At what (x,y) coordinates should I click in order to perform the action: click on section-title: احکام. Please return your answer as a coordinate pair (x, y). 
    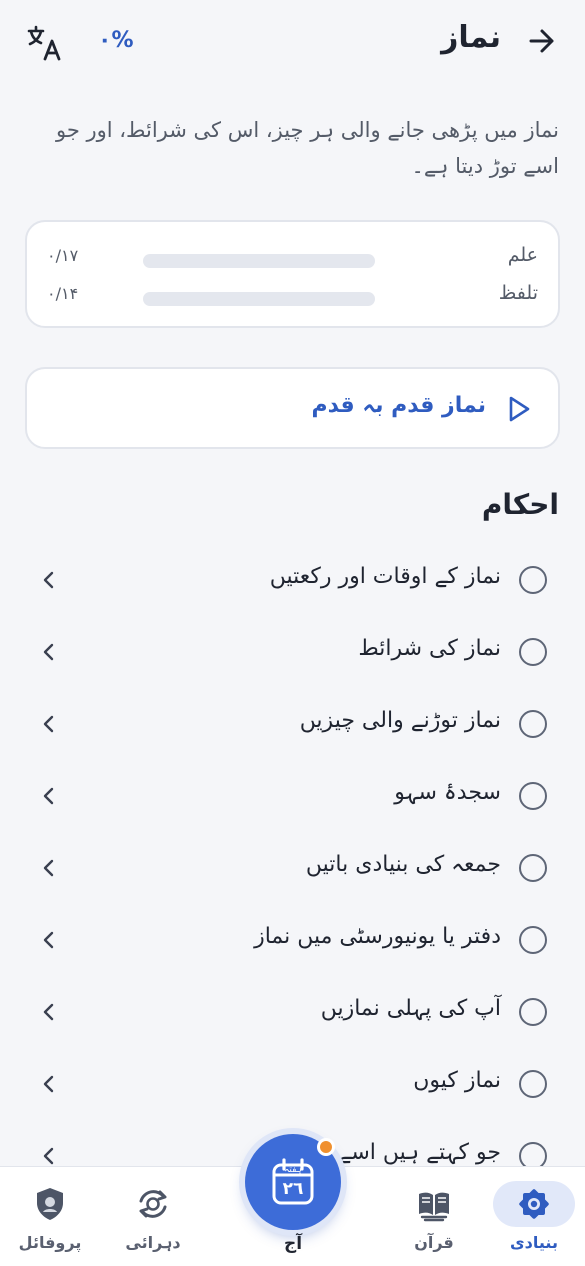
    Looking at the image, I should click on (520, 504).